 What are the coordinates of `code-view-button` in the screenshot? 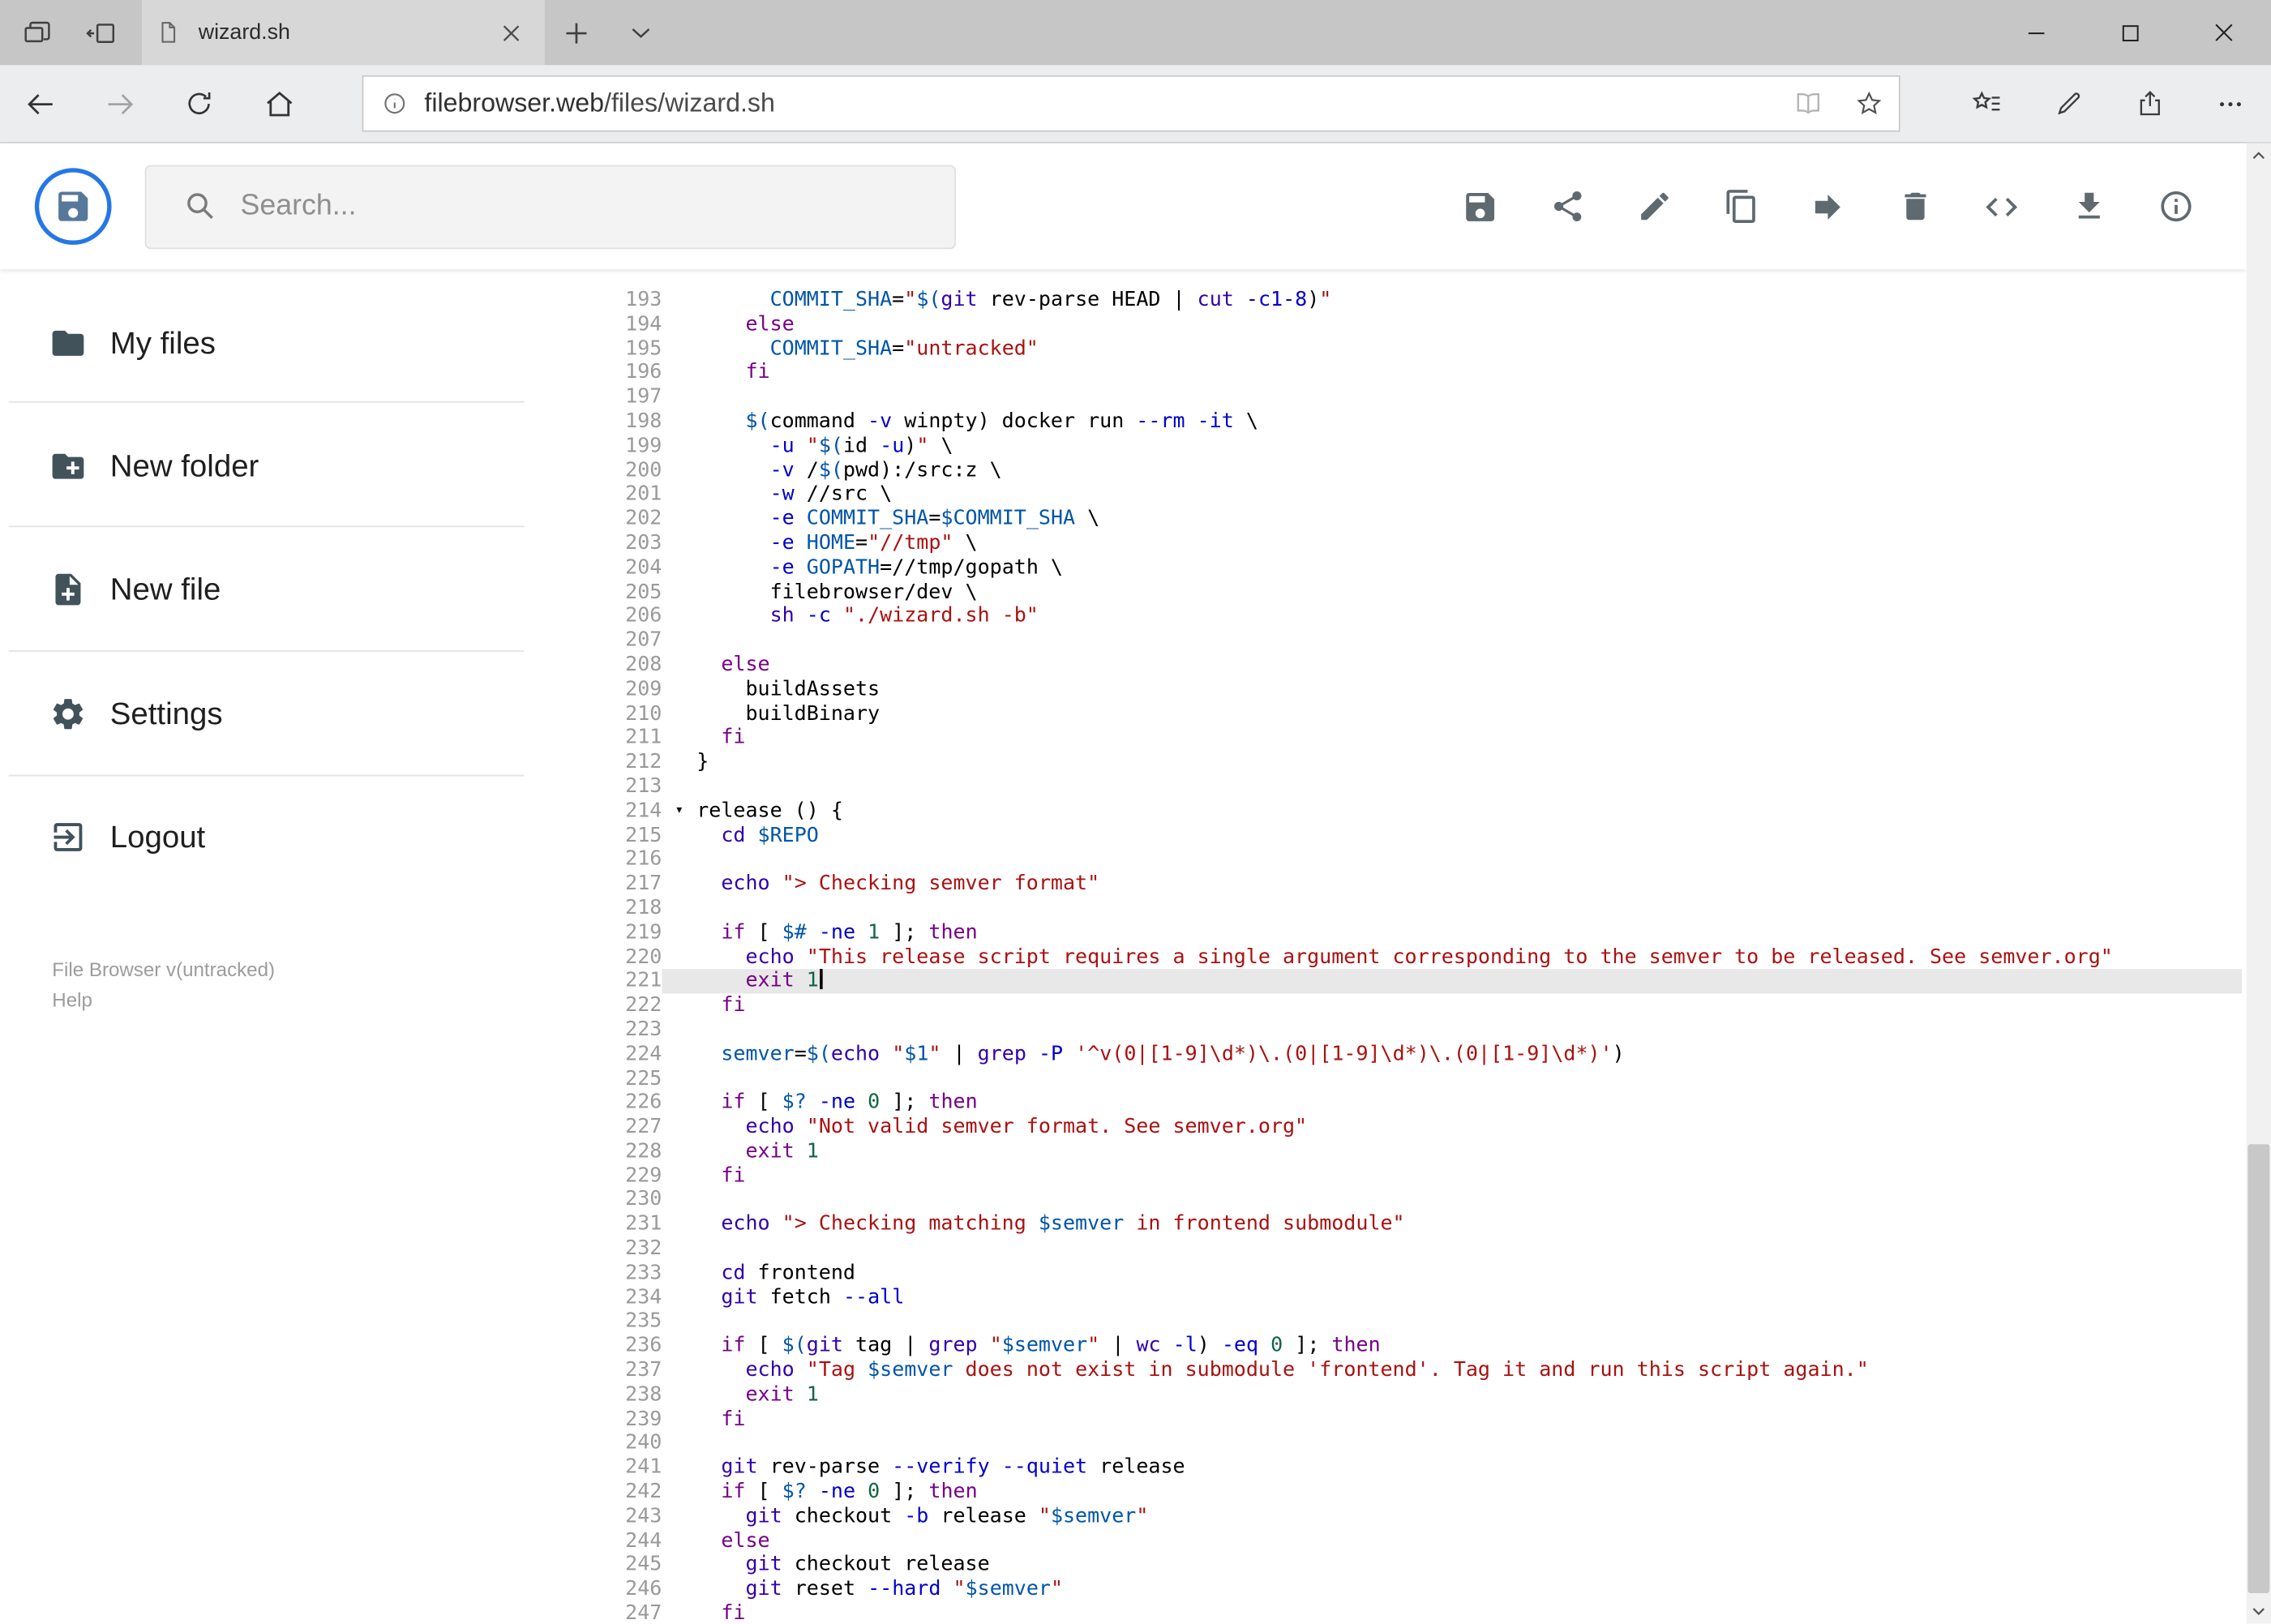 It's located at (2002, 206).